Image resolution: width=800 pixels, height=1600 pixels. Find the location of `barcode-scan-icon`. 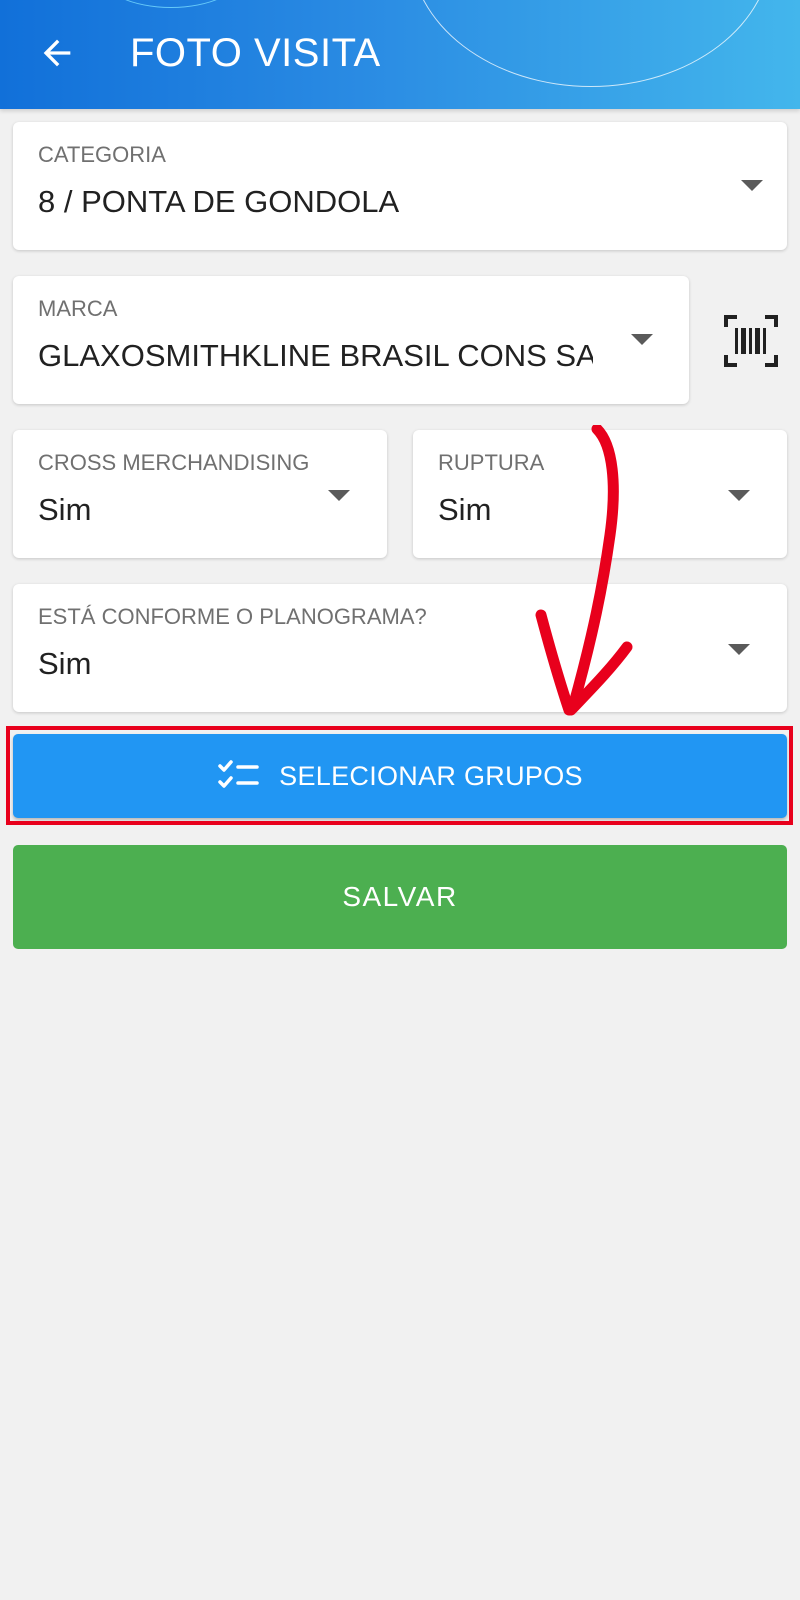

barcode-scan-icon is located at coordinates (751, 341).